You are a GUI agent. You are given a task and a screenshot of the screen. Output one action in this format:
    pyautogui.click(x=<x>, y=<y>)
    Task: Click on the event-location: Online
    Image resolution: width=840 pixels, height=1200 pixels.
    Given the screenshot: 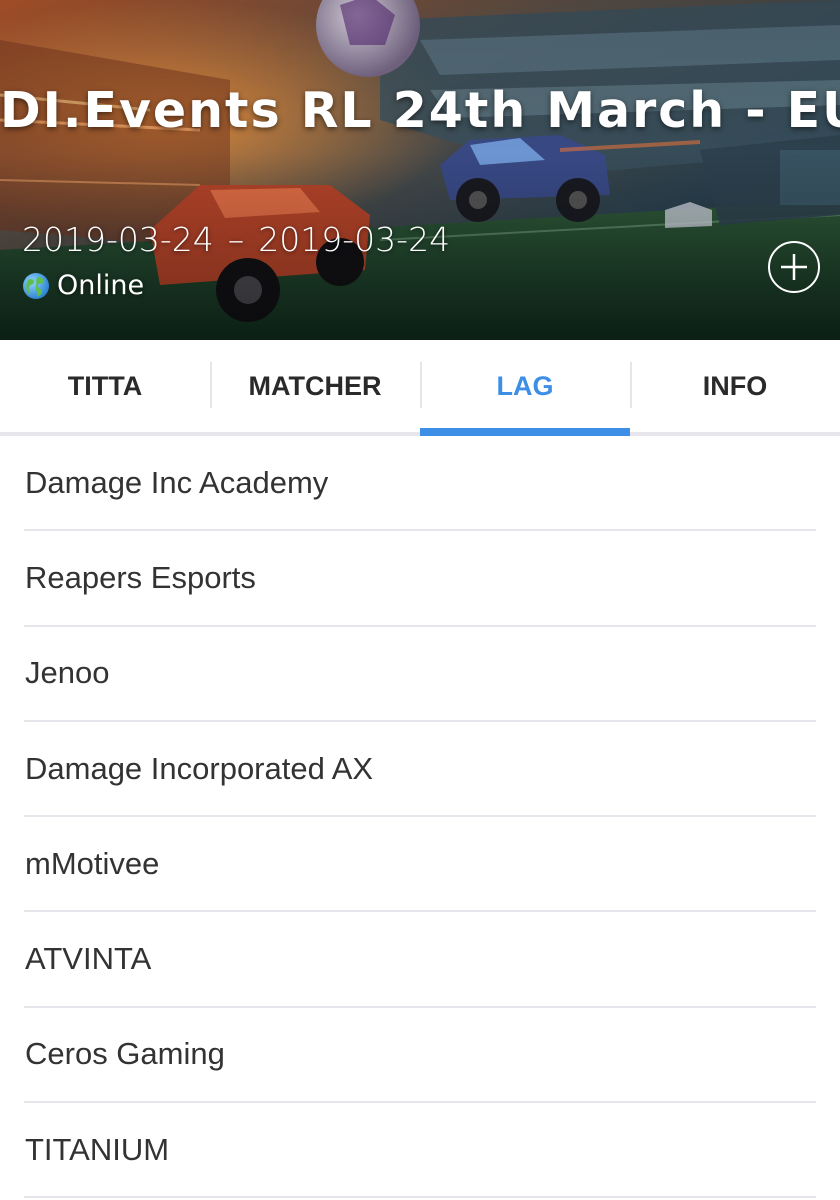 What is the action you would take?
    pyautogui.click(x=83, y=285)
    